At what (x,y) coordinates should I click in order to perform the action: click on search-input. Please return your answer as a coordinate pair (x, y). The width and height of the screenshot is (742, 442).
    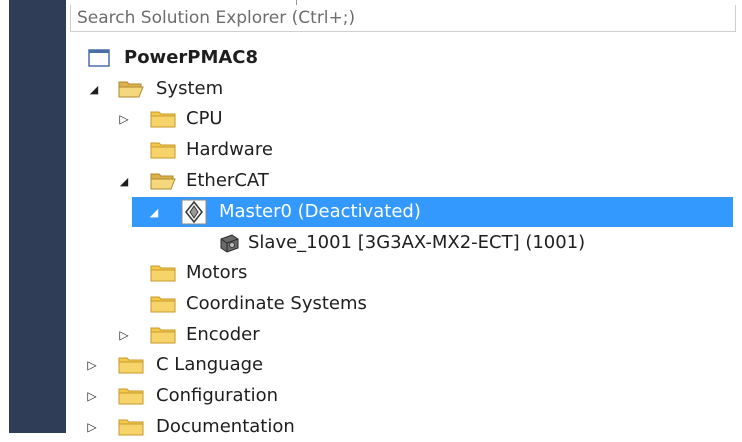
    Looking at the image, I should click on (397, 17).